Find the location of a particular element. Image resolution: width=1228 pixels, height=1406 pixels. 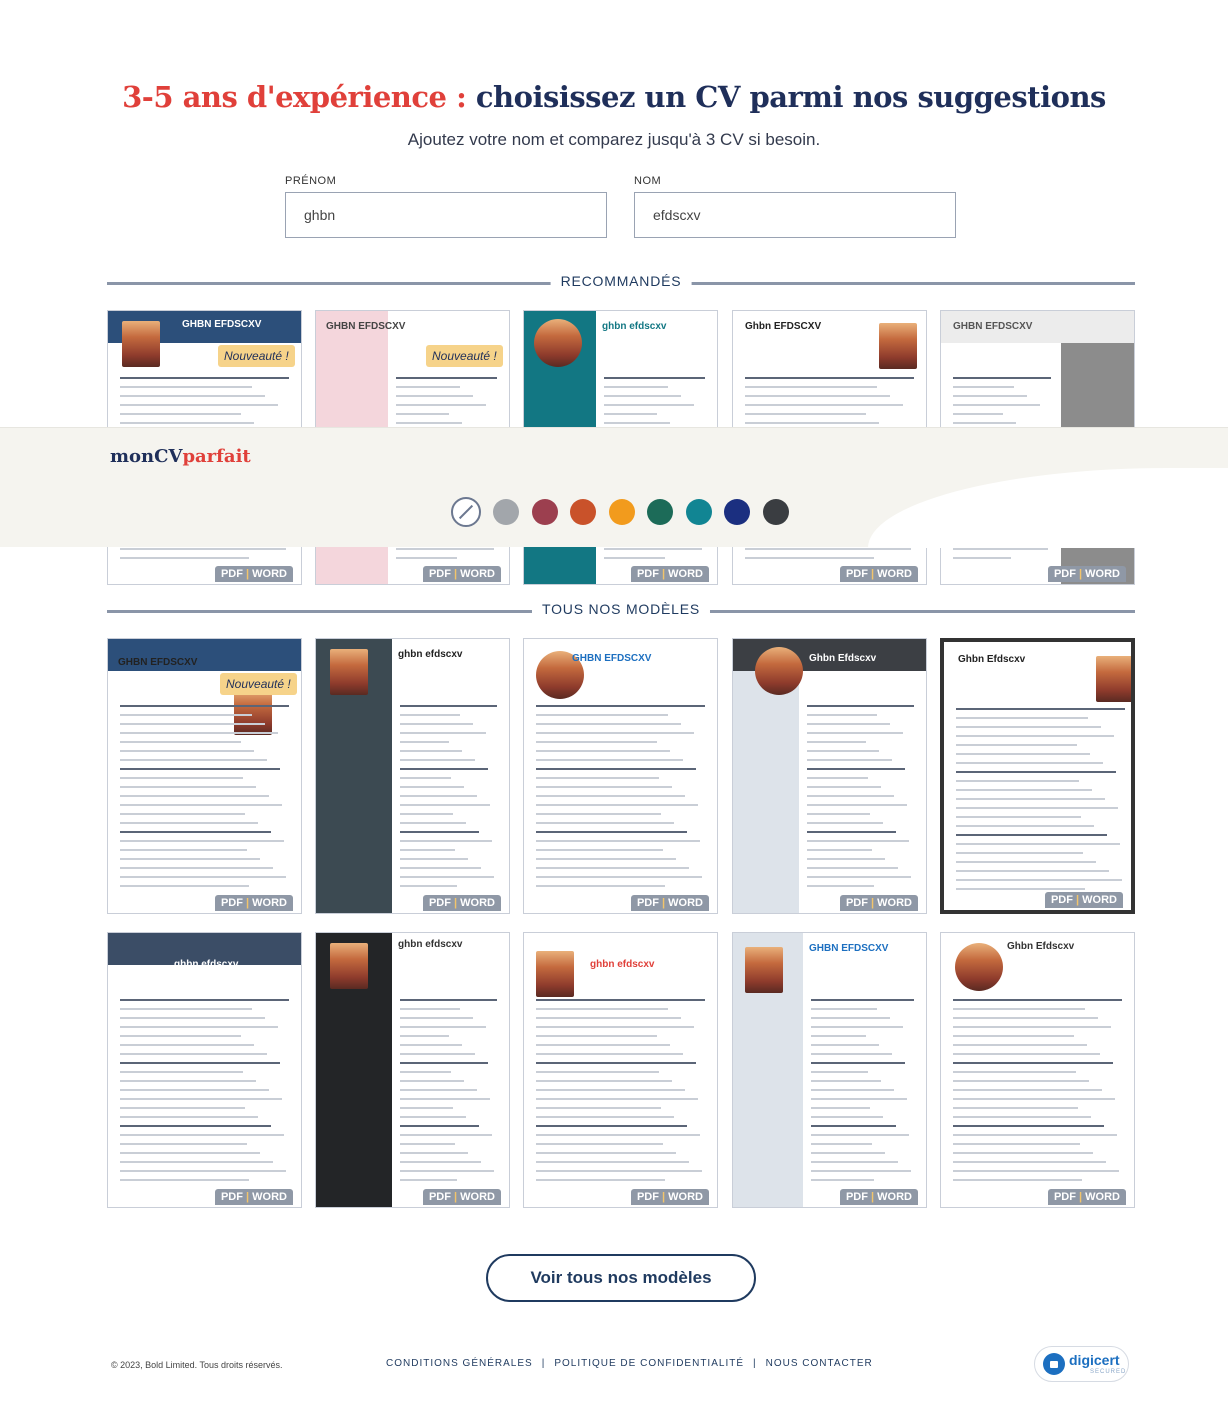

last-name-input is located at coordinates (795, 215).